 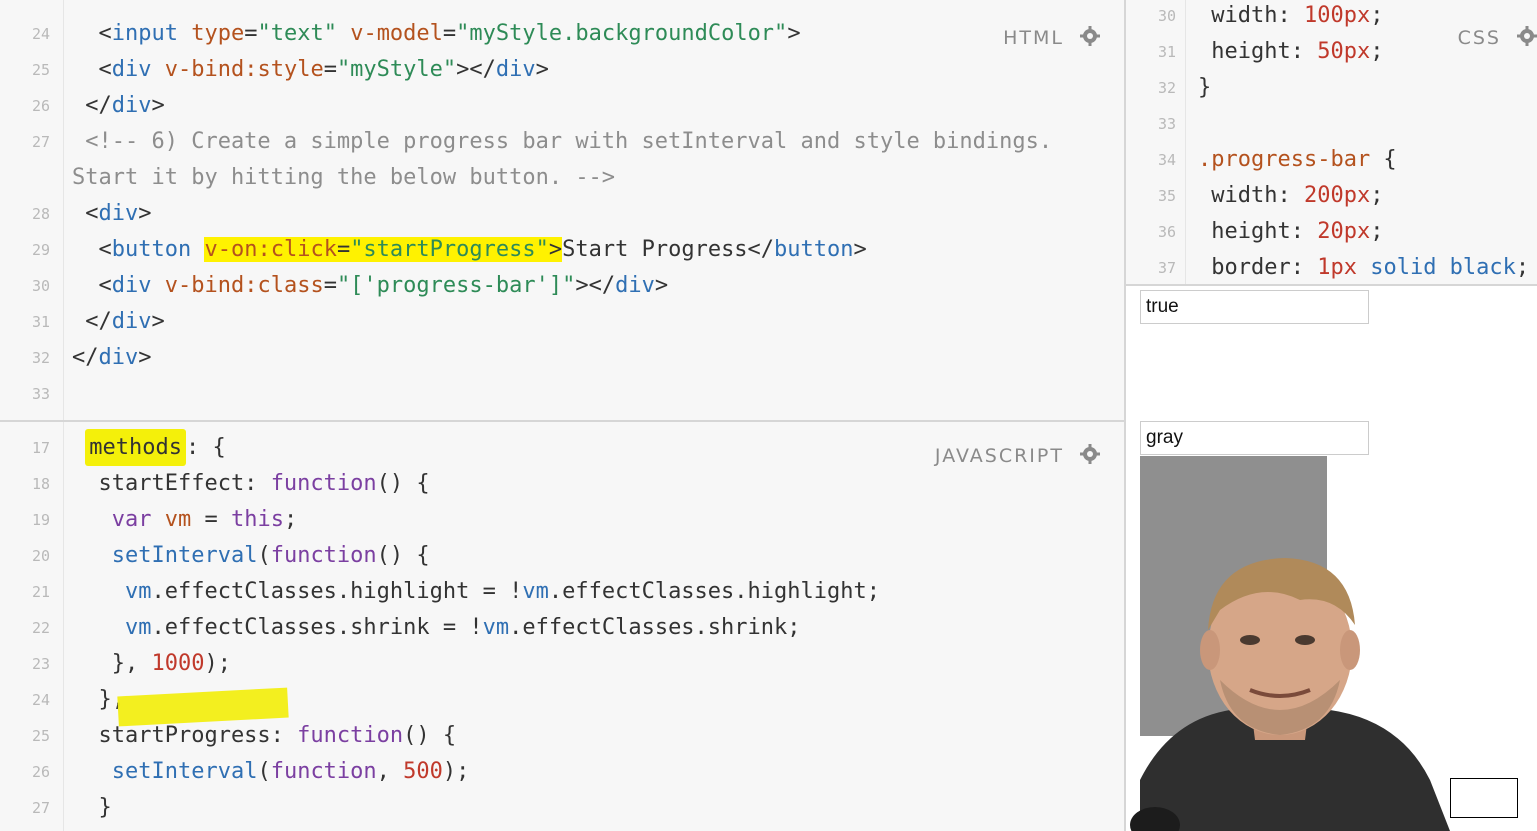 What do you see at coordinates (1331, 88) in the screenshot?
I see `code-line: 32}` at bounding box center [1331, 88].